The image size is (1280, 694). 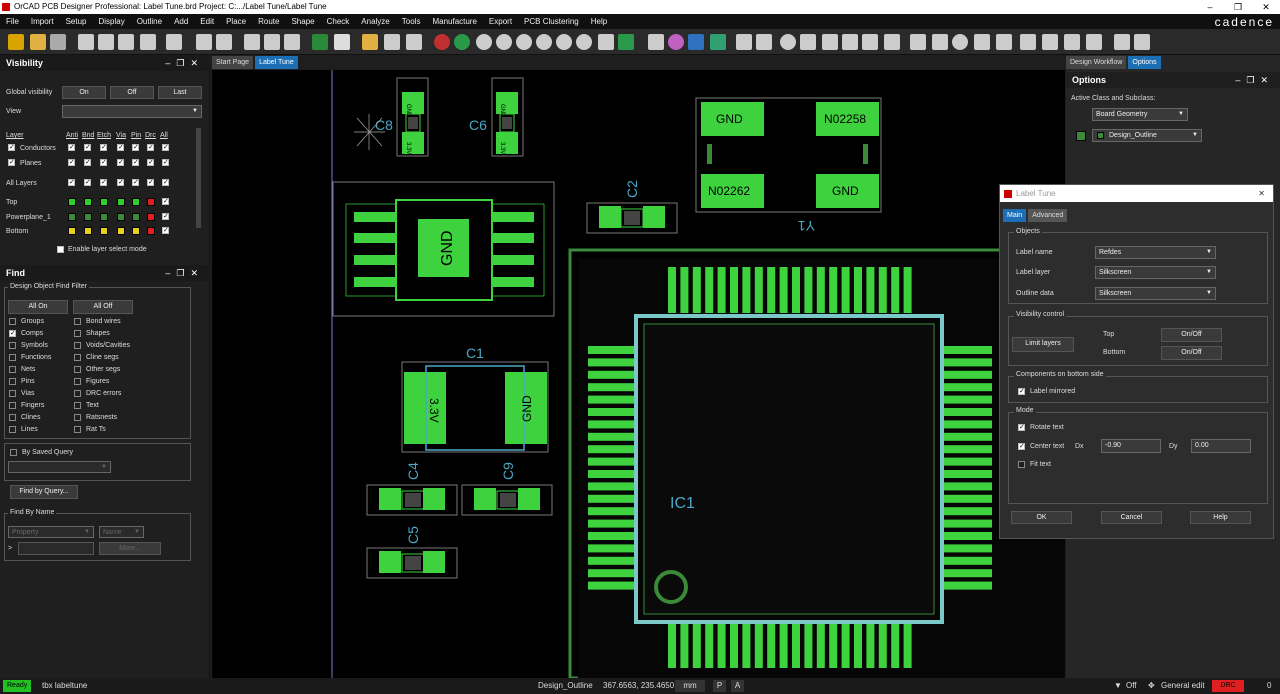 I want to click on p-button: P, so click(x=719, y=686).